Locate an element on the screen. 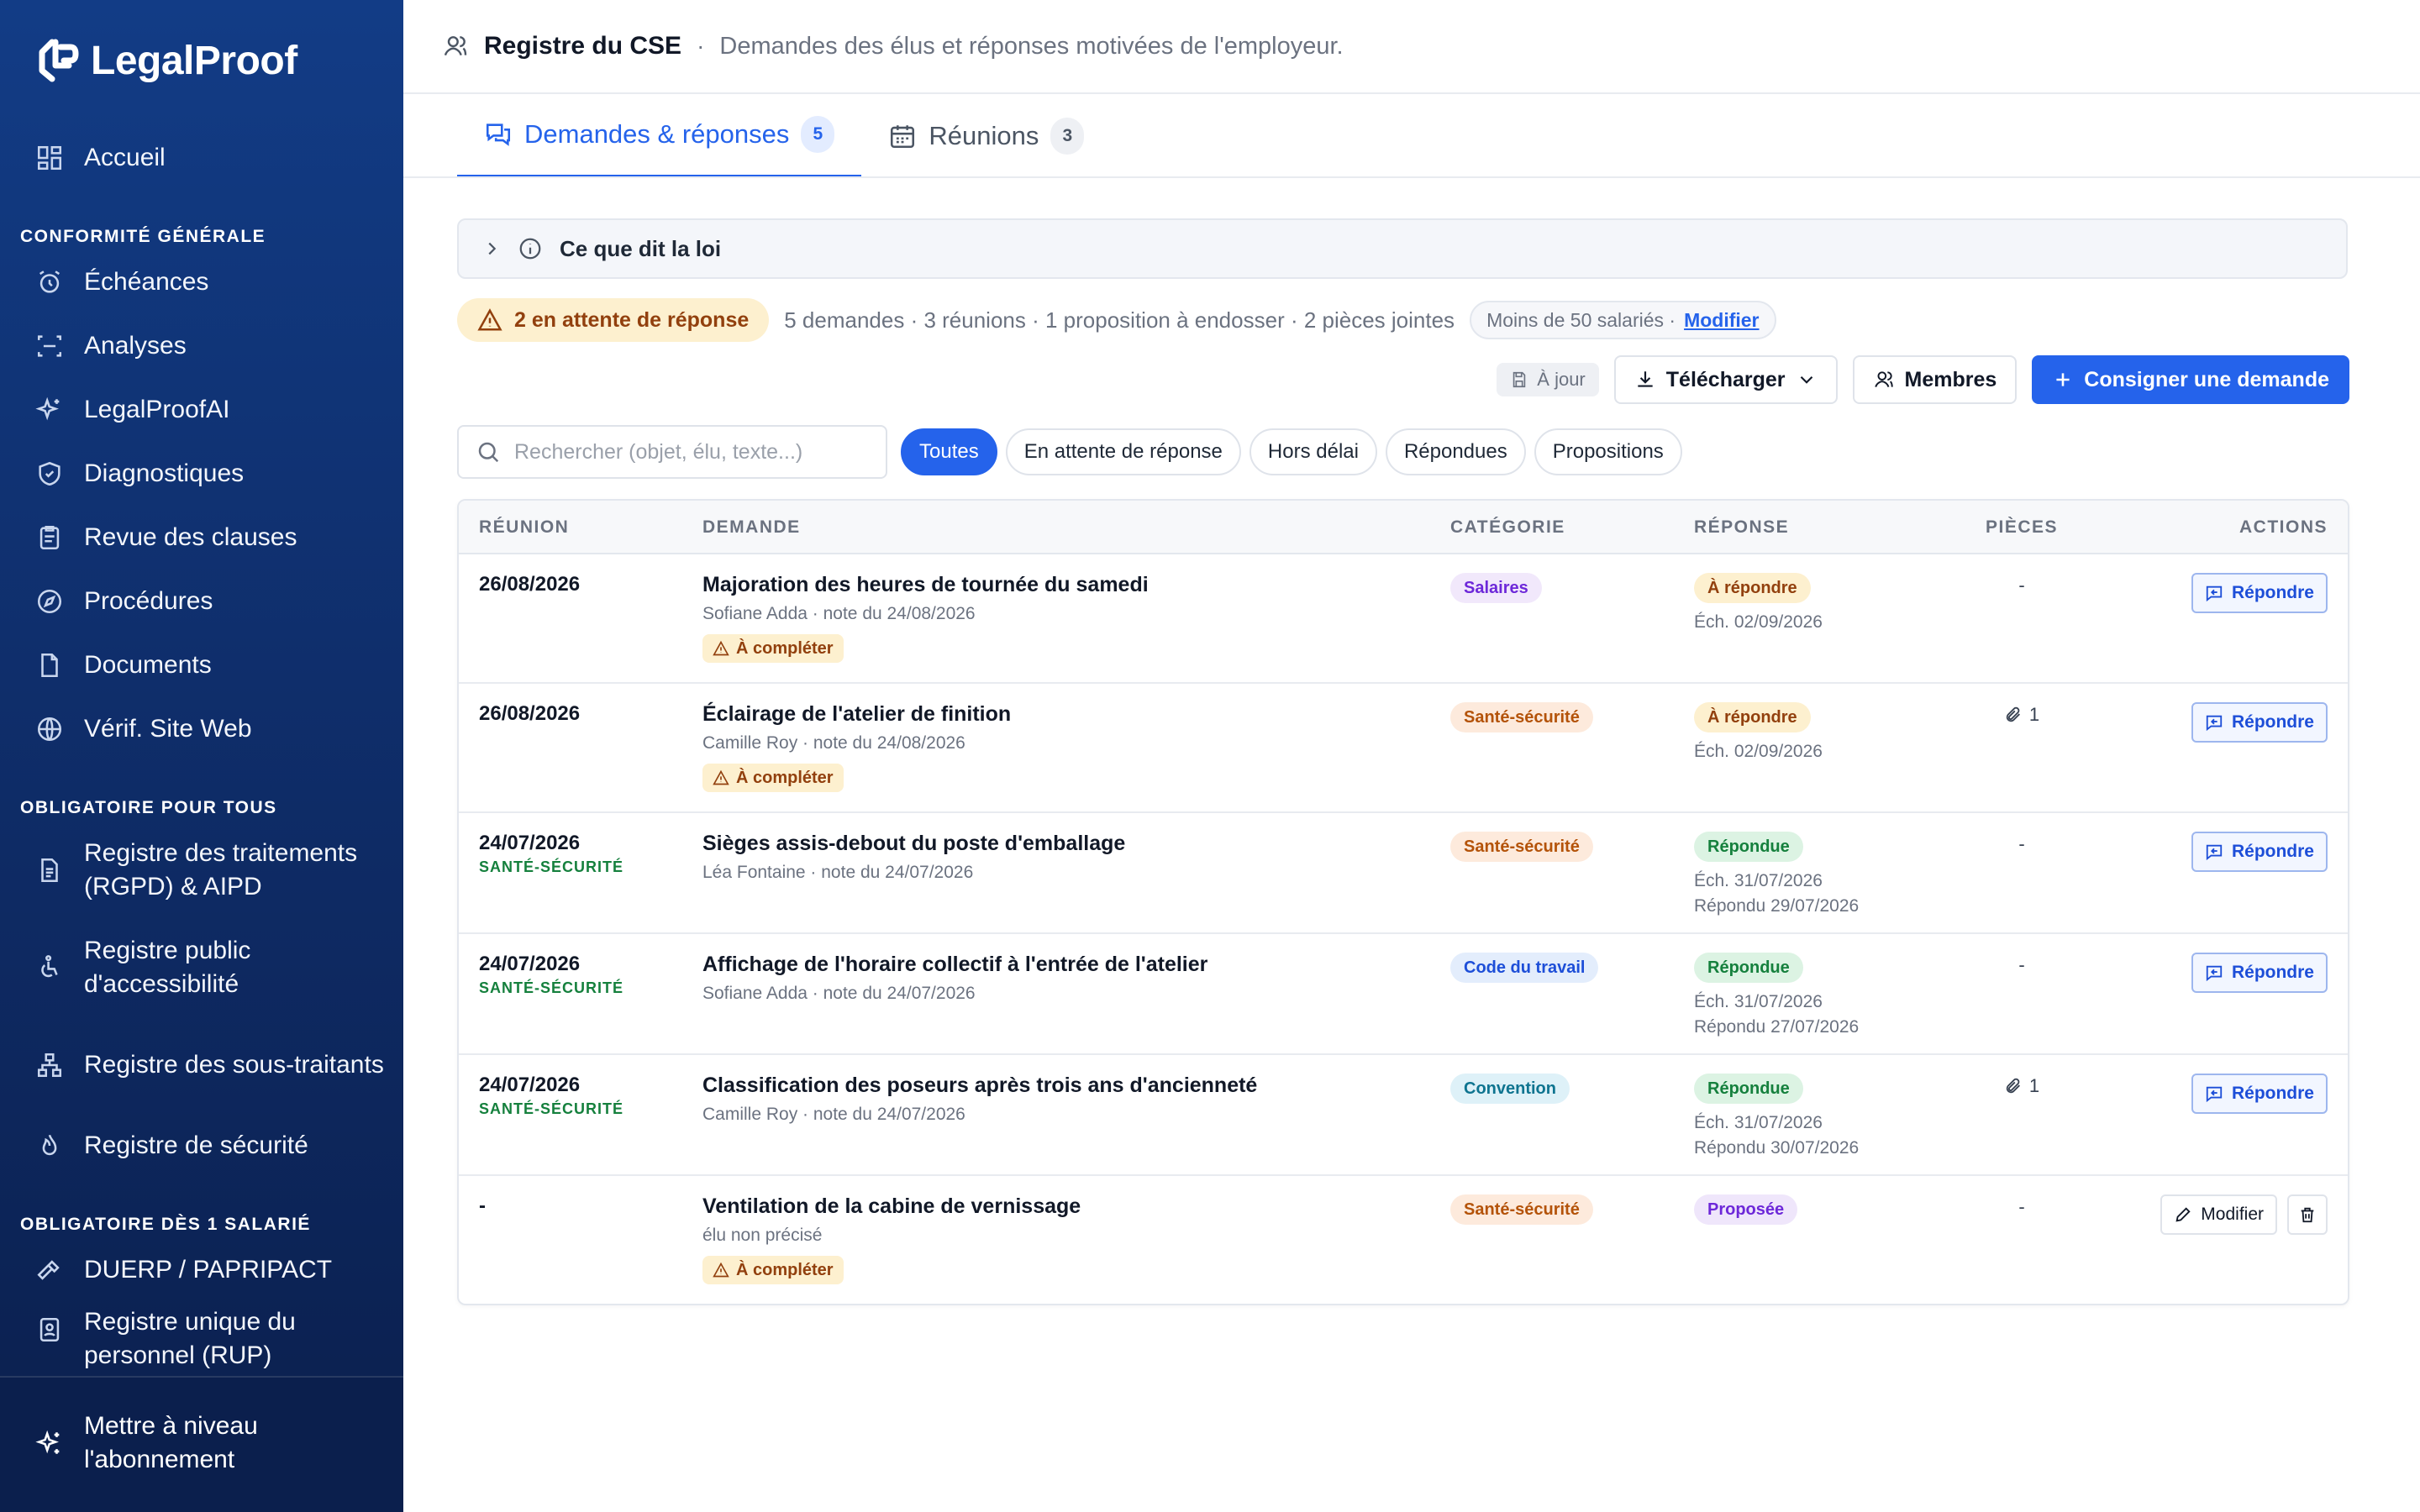  hammer-icon is located at coordinates (50, 1270).